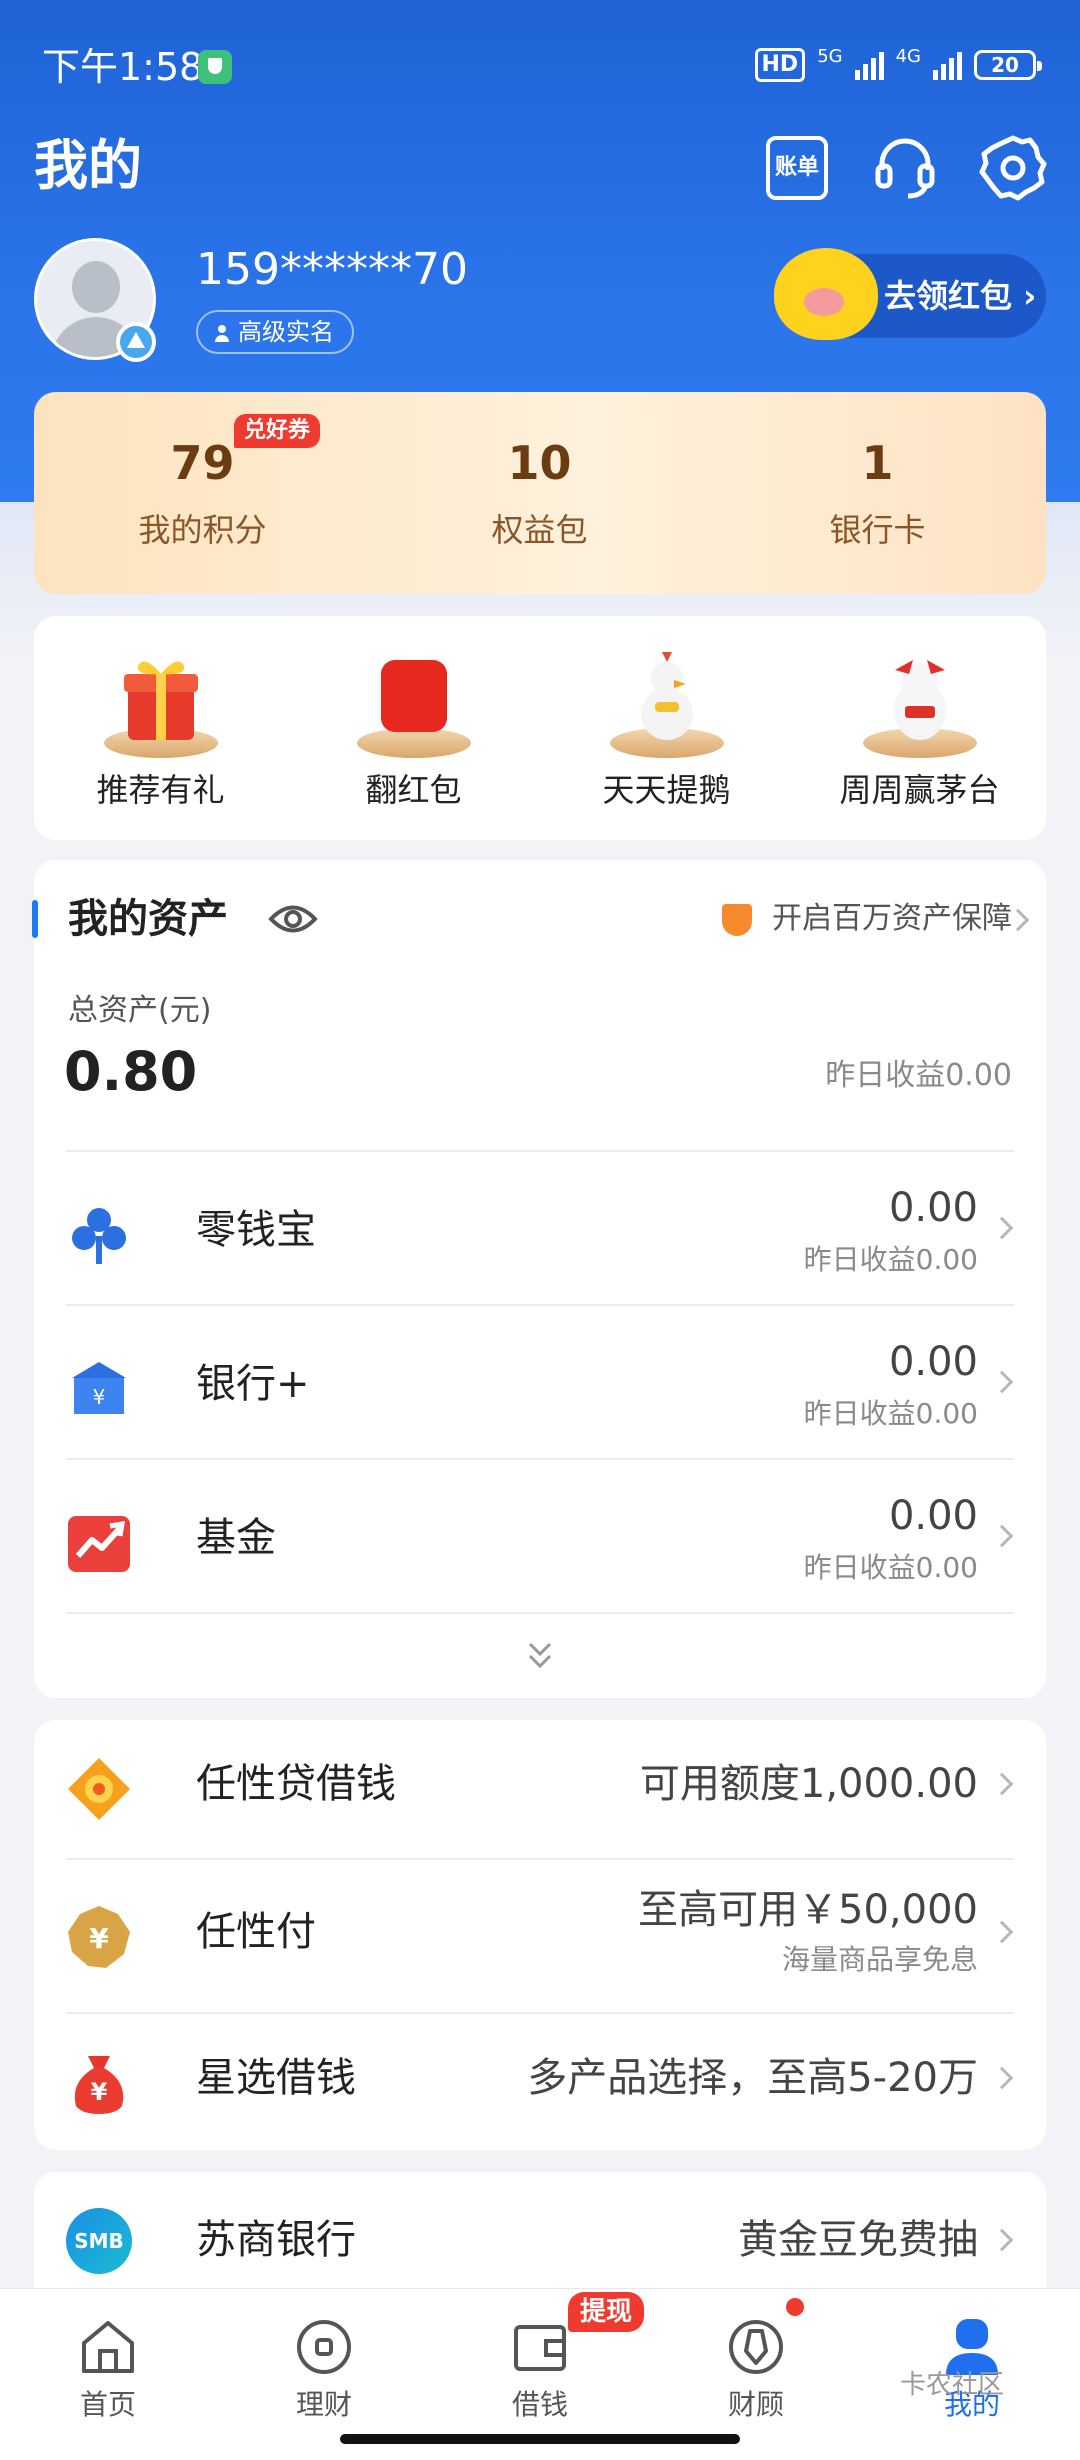 The image size is (1080, 2460). I want to click on asset-row-fund: 基金 0.00 昨日收益0.00, so click(540, 1535).